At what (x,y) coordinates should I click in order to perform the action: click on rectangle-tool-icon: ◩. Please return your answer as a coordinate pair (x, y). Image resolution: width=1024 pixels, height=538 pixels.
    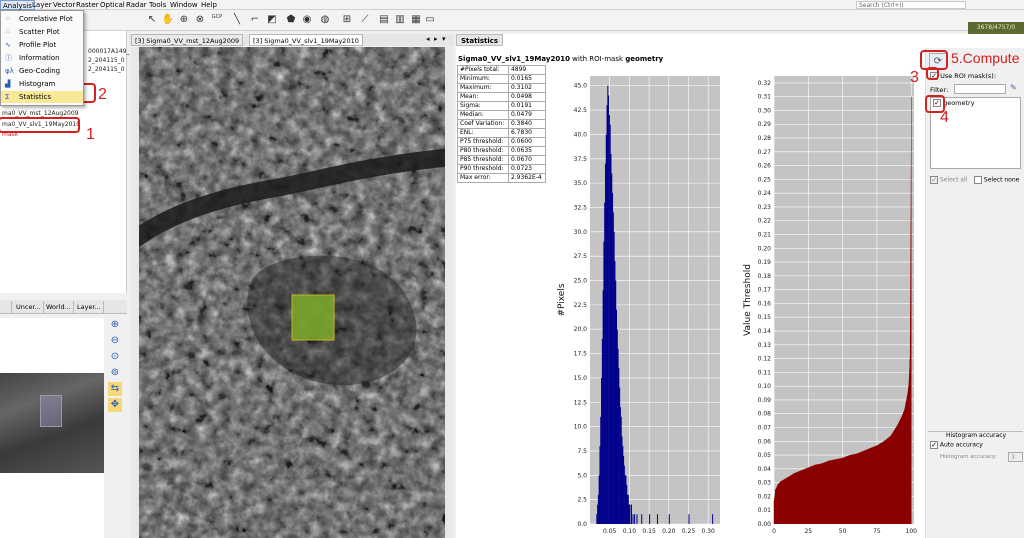
    Looking at the image, I should click on (272, 20).